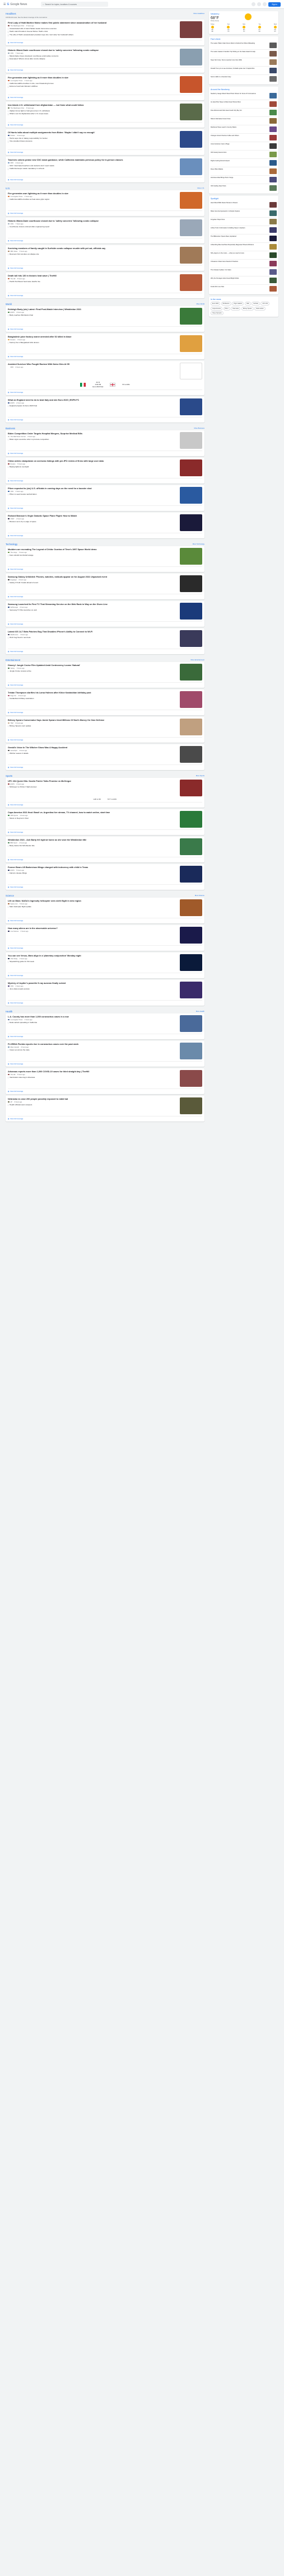 This screenshot has width=284, height=2576. I want to click on related-headline: Jungle Cruise reviews arrive, so click(94, 671).